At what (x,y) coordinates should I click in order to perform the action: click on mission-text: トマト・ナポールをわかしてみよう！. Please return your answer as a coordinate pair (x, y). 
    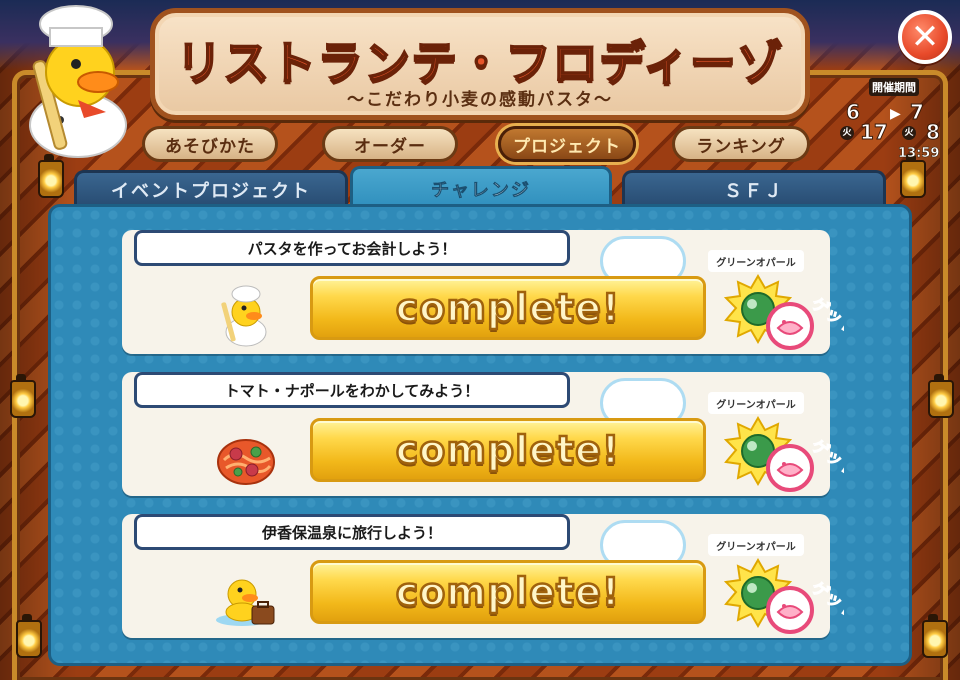
    Looking at the image, I should click on (352, 390).